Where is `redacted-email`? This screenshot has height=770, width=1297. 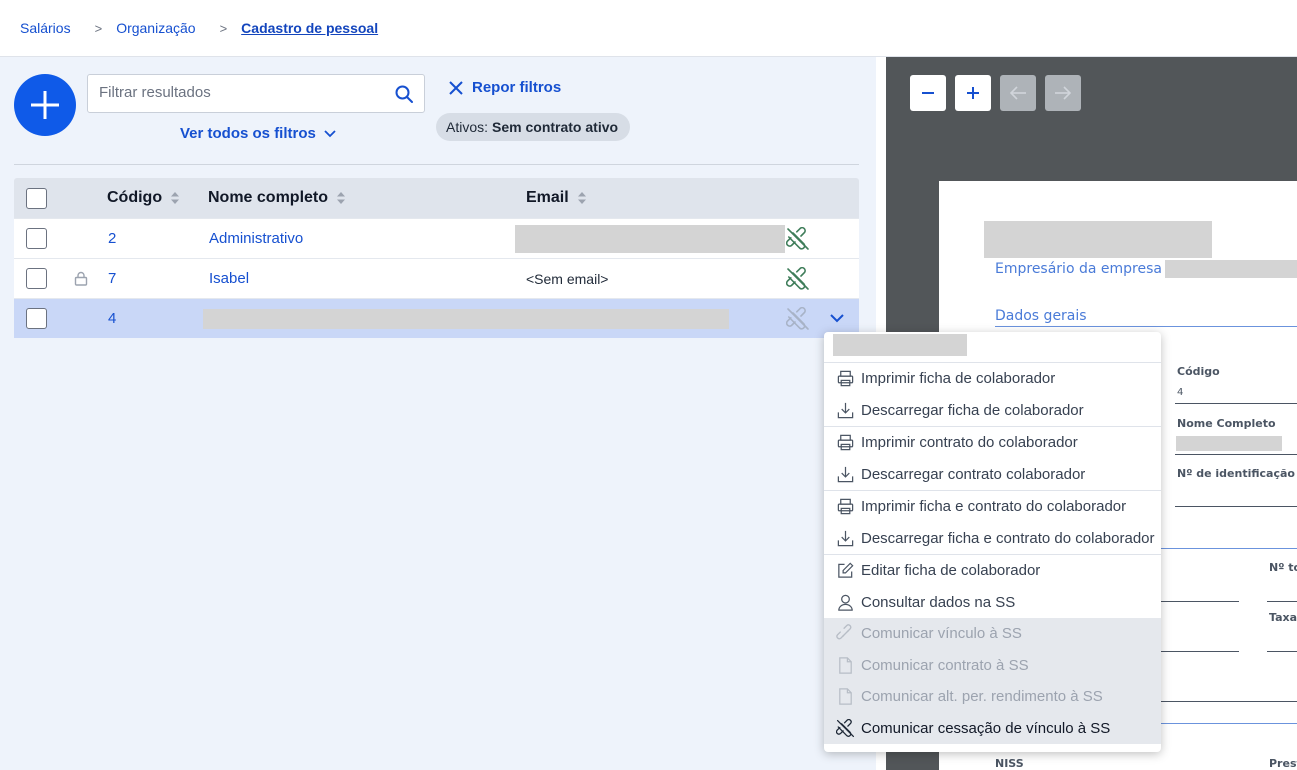
redacted-email is located at coordinates (650, 238).